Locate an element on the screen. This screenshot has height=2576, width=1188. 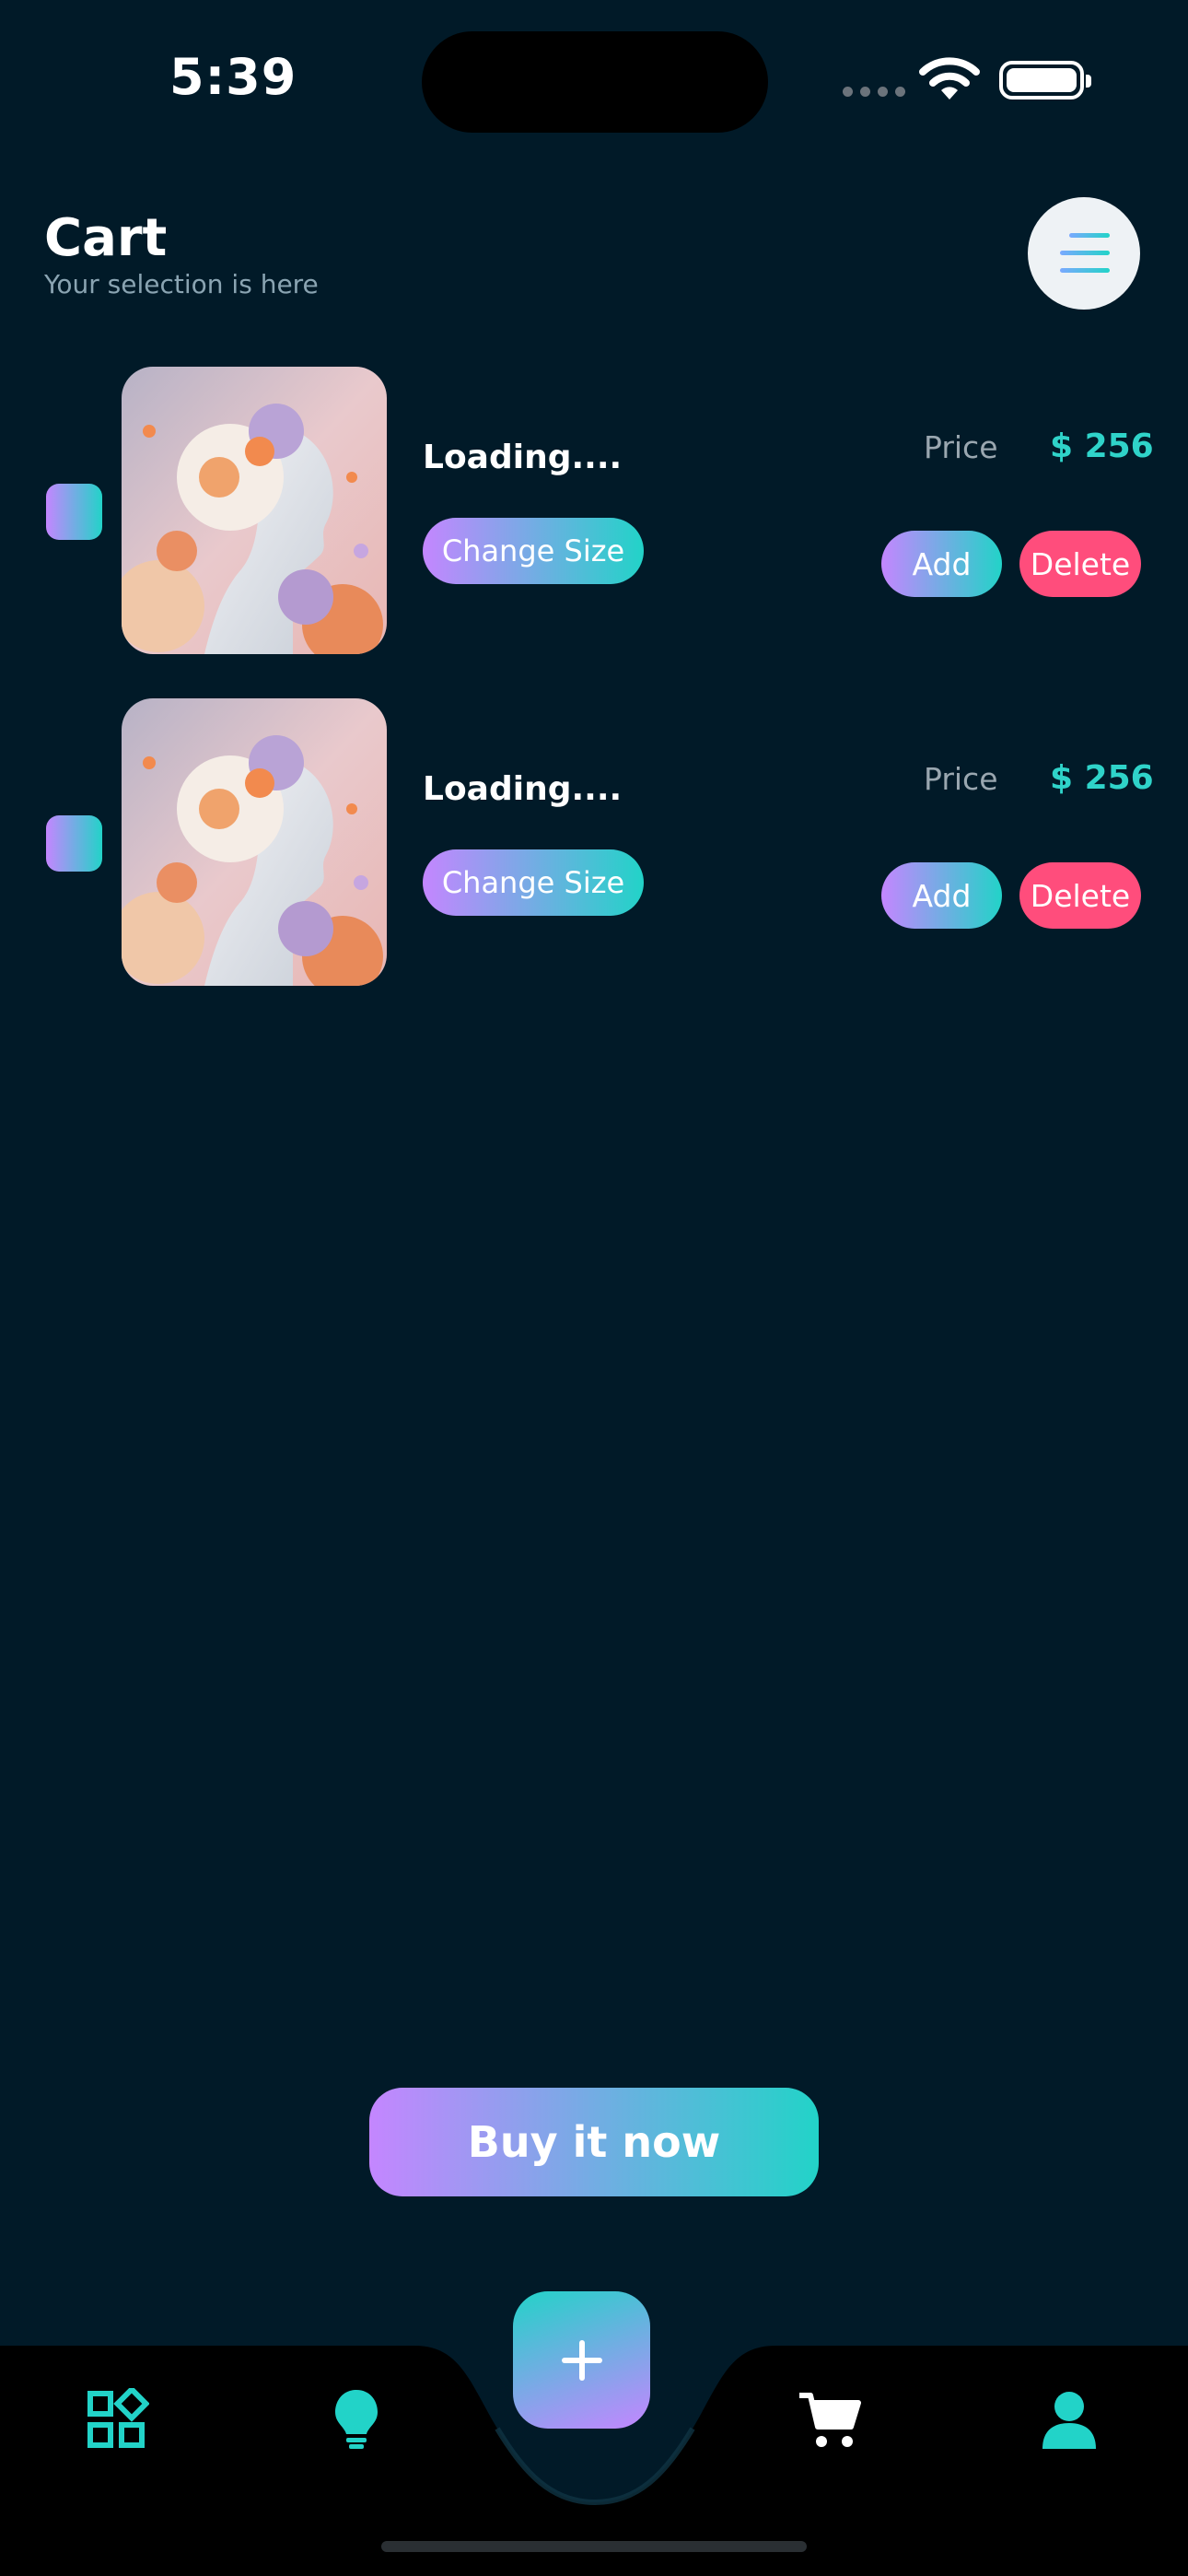
dynamic-island is located at coordinates (595, 82).